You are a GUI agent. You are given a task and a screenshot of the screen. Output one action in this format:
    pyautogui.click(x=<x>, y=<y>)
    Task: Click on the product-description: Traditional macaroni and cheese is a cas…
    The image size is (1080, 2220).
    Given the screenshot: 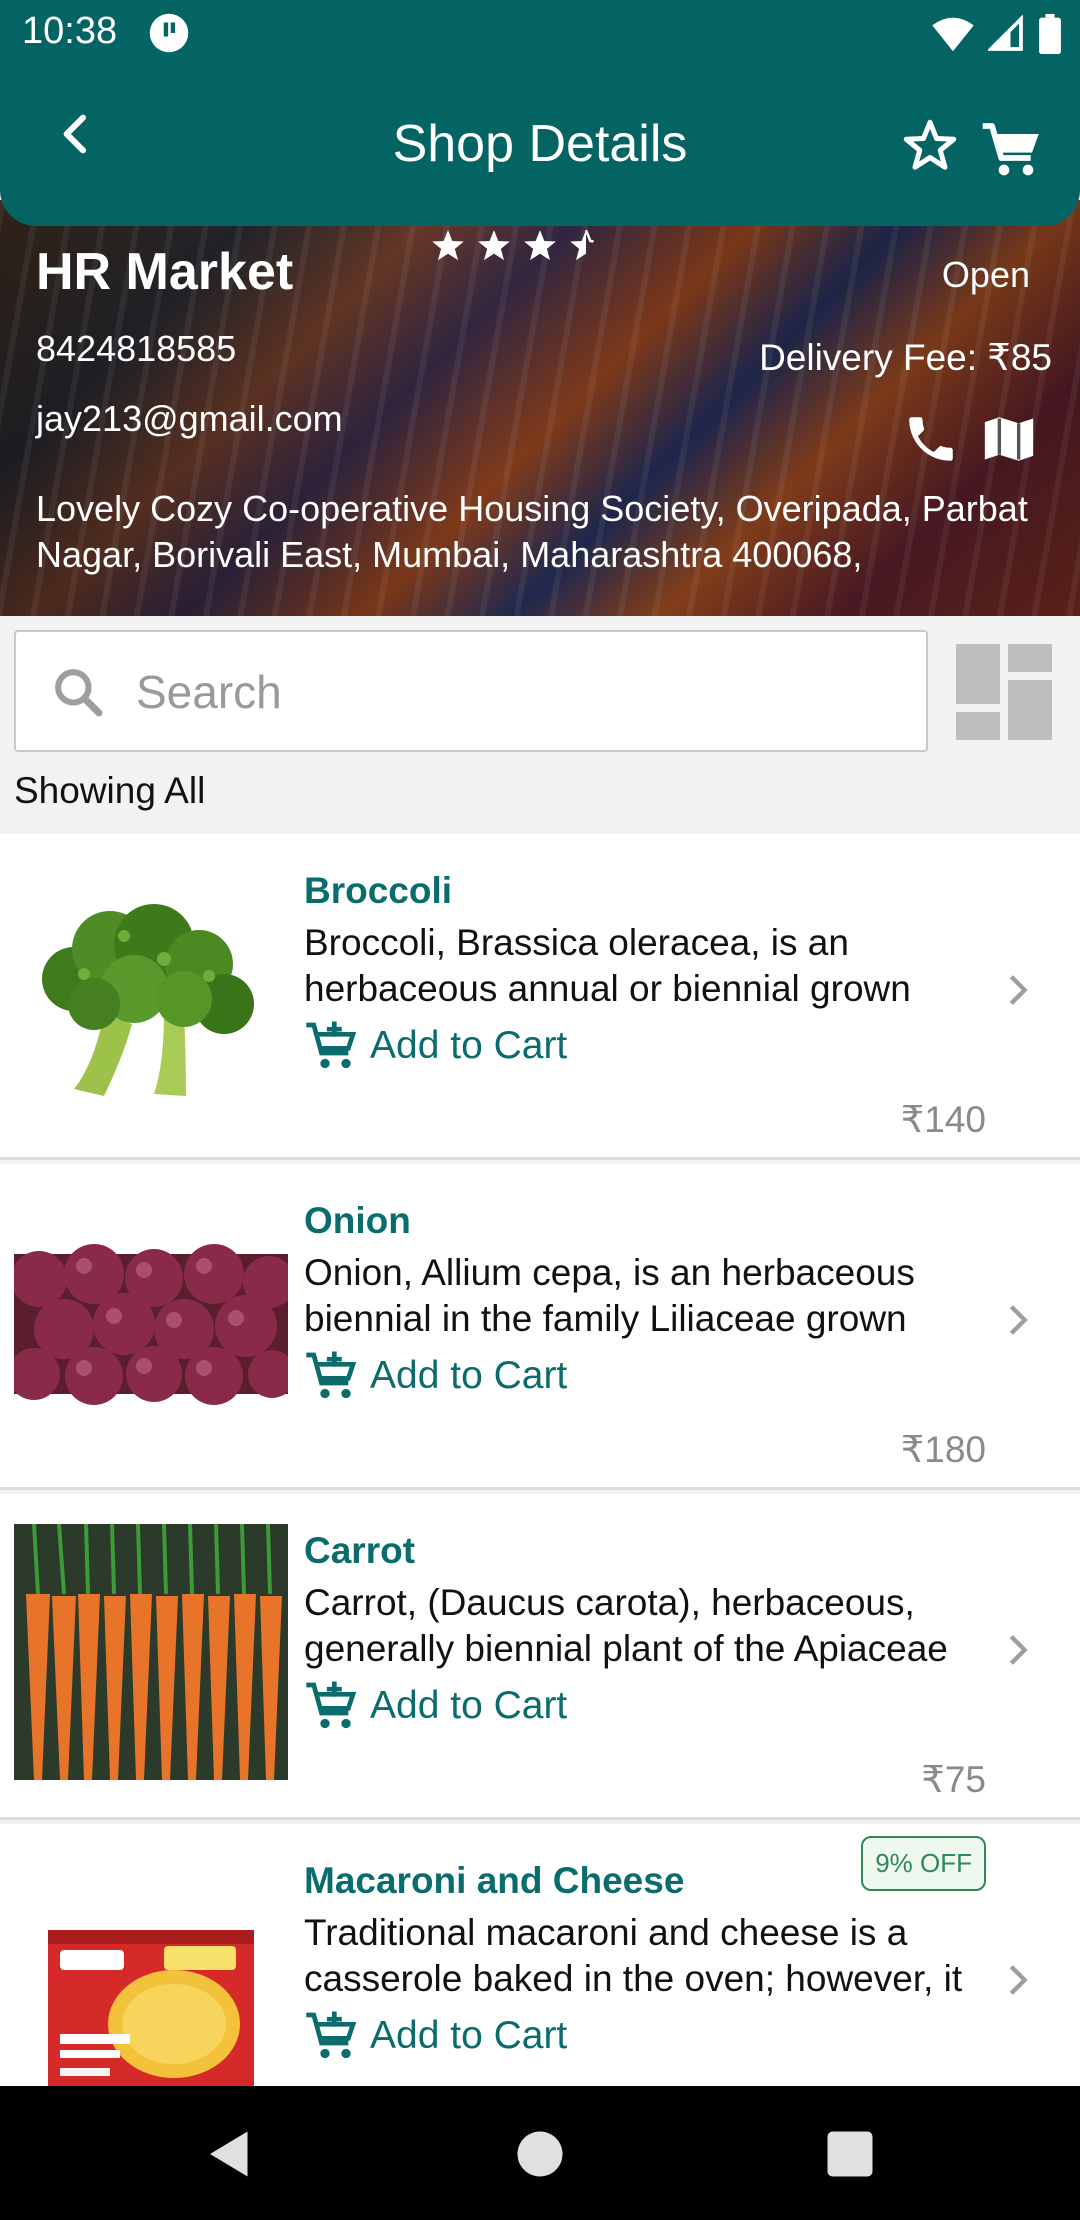 What is the action you would take?
    pyautogui.click(x=633, y=1955)
    